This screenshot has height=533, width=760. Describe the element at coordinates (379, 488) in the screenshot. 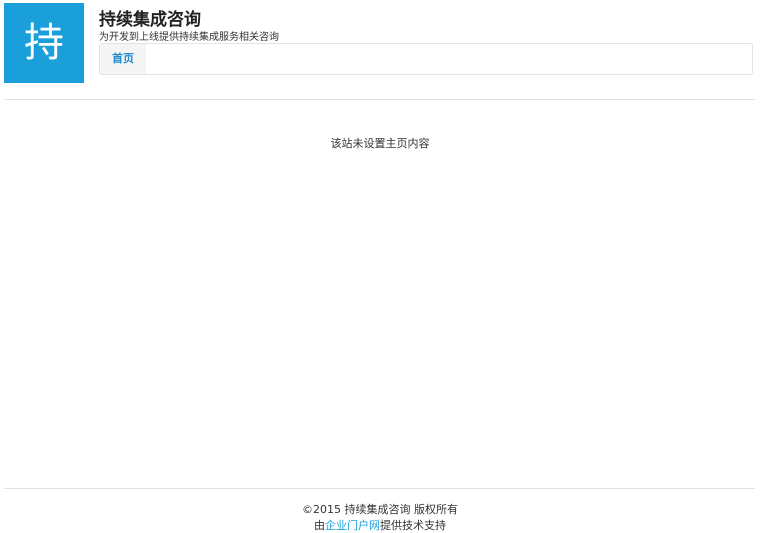

I see `footer-divider` at that location.